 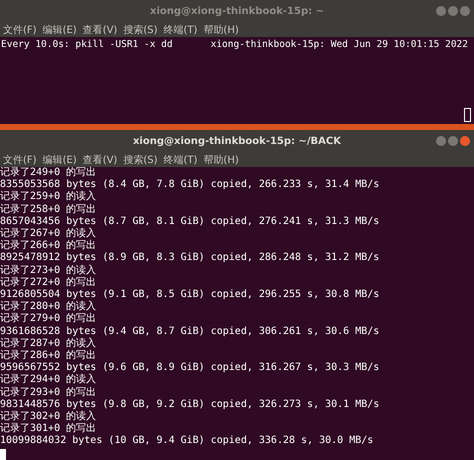 I want to click on window-title: xiong@xiong-thinkbook-15p: ~/BACK, so click(x=237, y=141).